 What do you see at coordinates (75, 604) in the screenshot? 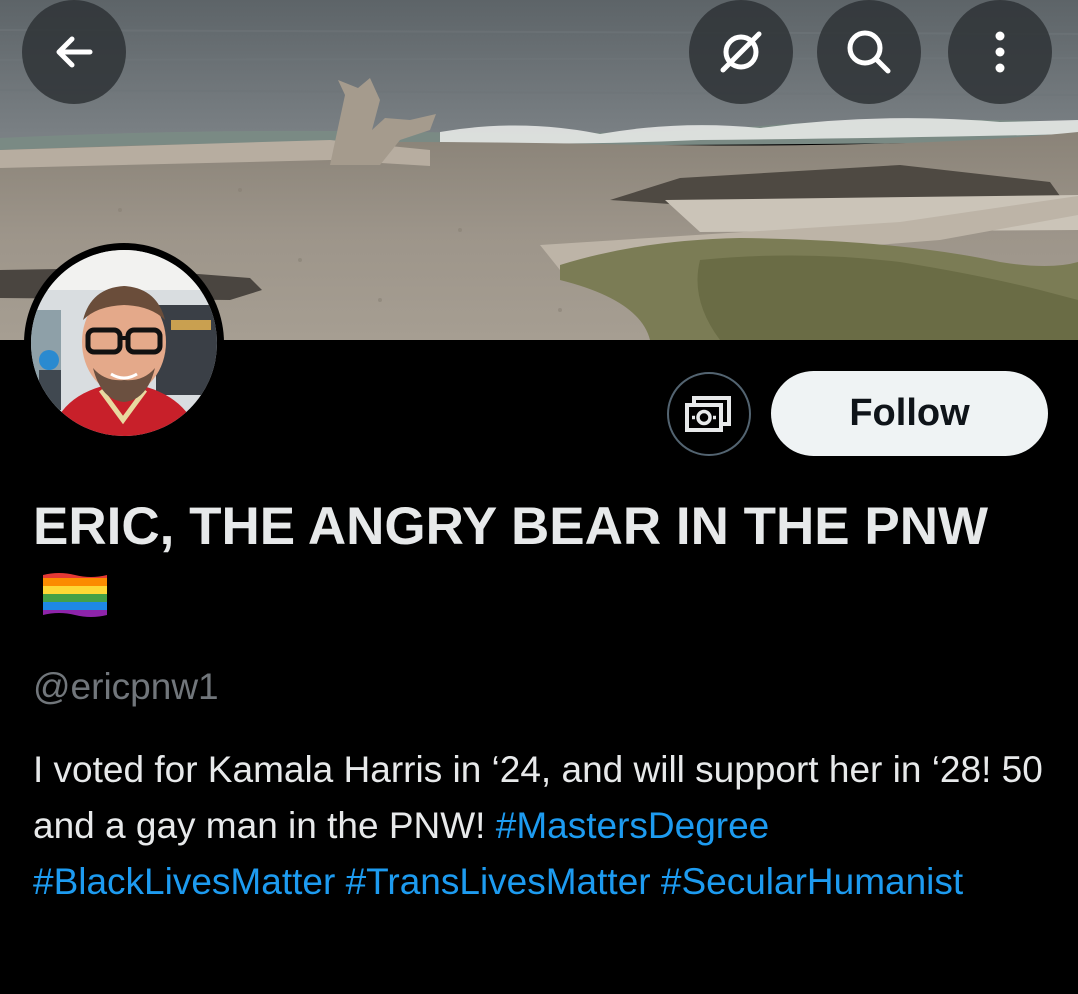
I see `rainbow-flag-icon` at bounding box center [75, 604].